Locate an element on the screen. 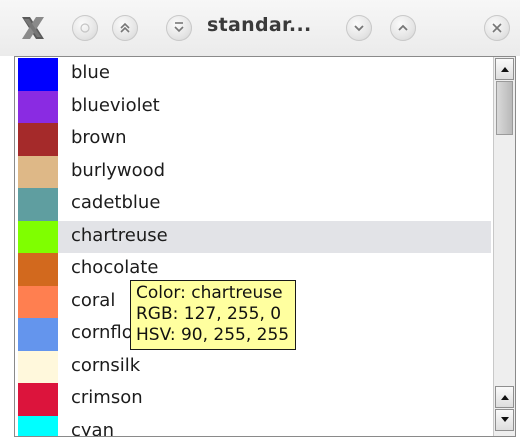 This screenshot has width=520, height=439. close-icon is located at coordinates (497, 28).